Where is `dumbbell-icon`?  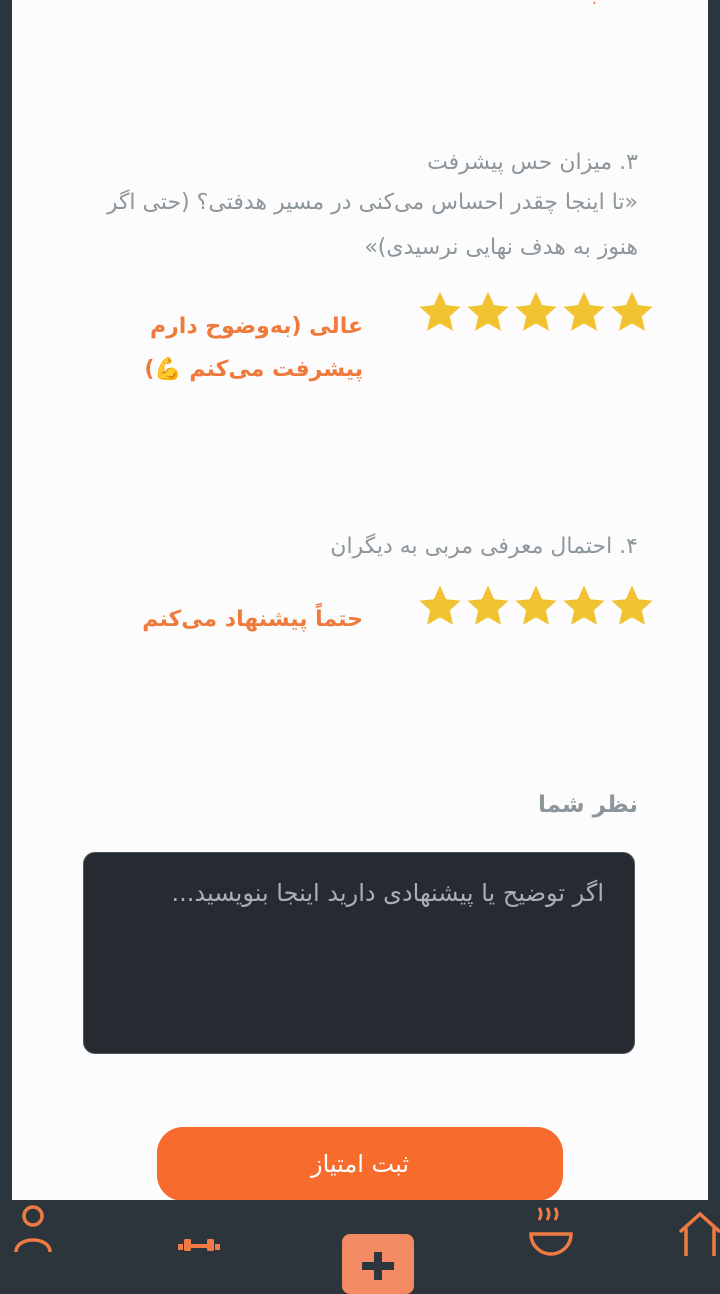
dumbbell-icon is located at coordinates (199, 1245).